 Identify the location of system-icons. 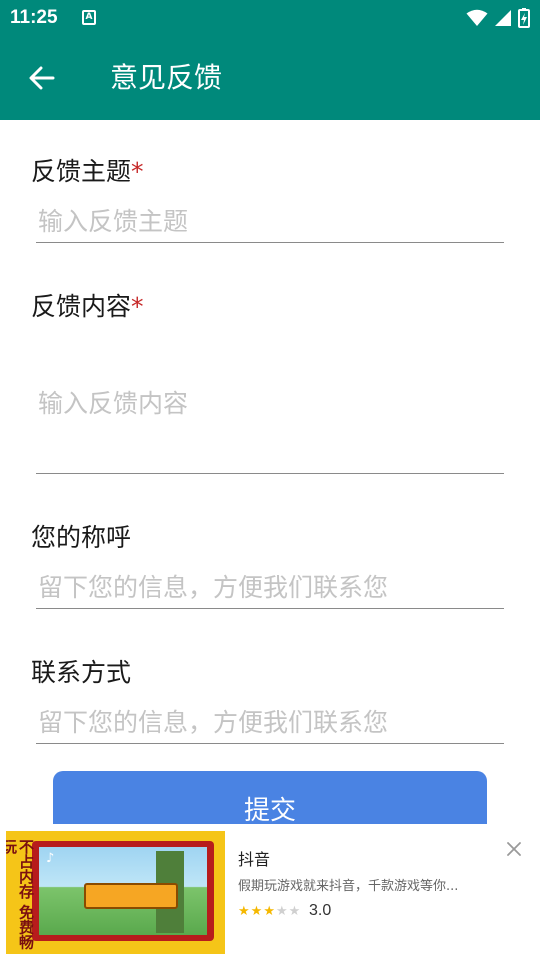
(498, 18).